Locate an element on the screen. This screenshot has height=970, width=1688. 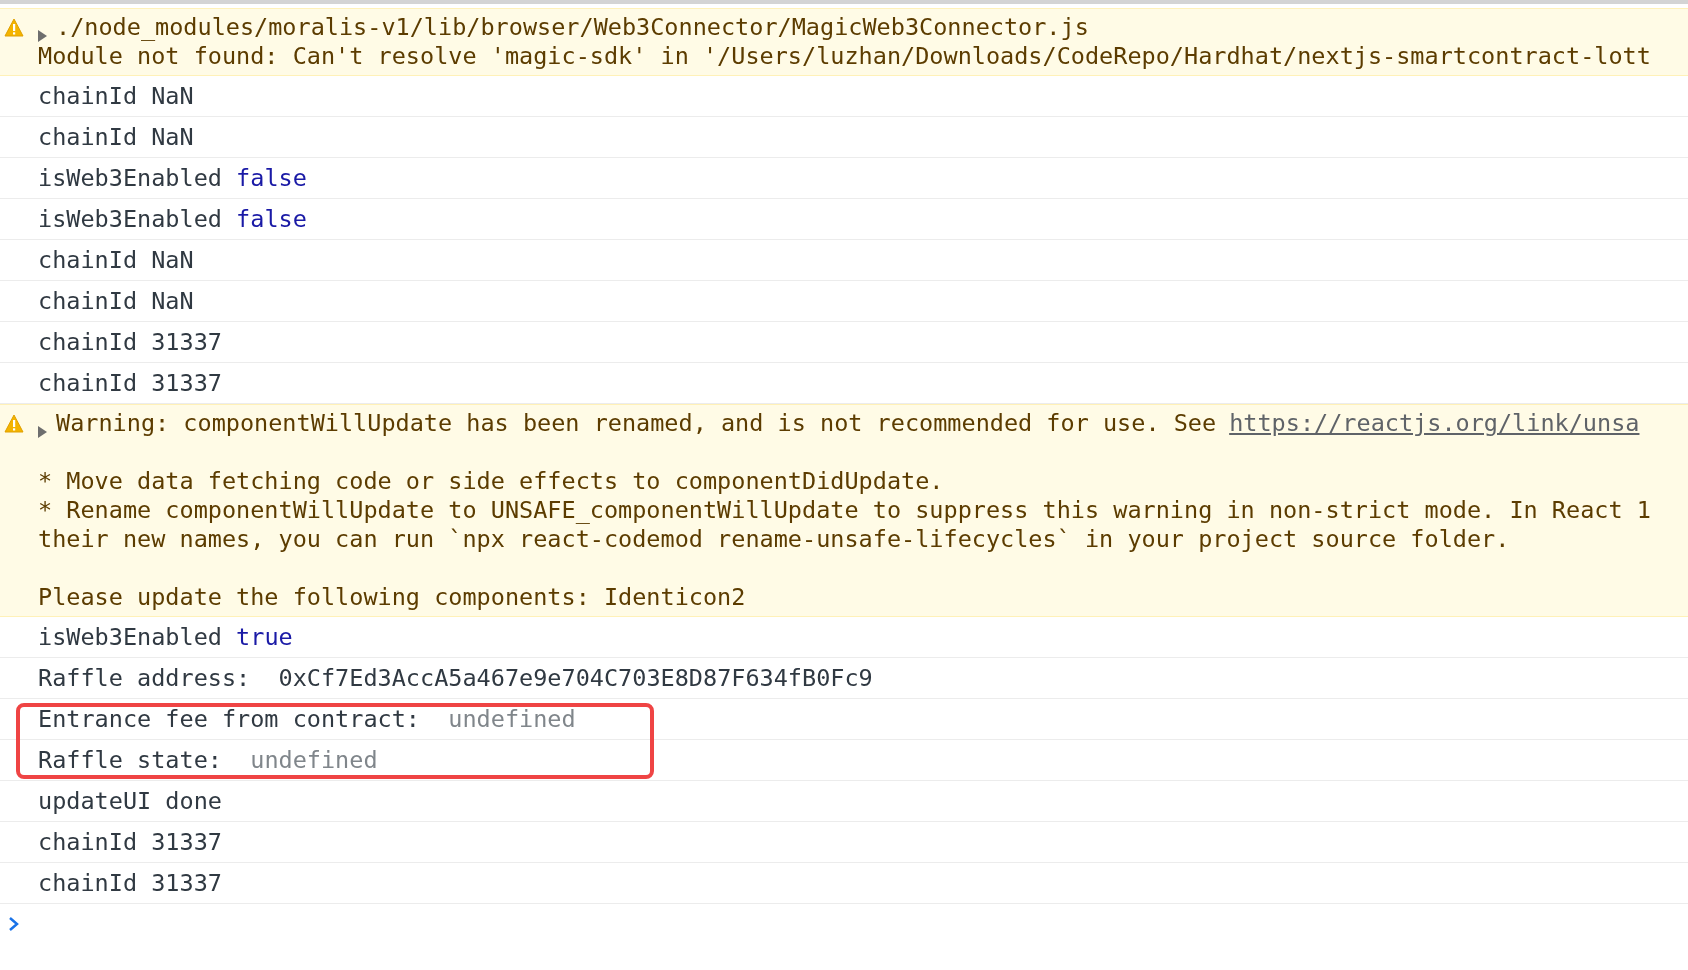
log-text: updateUI done is located at coordinates (130, 801).